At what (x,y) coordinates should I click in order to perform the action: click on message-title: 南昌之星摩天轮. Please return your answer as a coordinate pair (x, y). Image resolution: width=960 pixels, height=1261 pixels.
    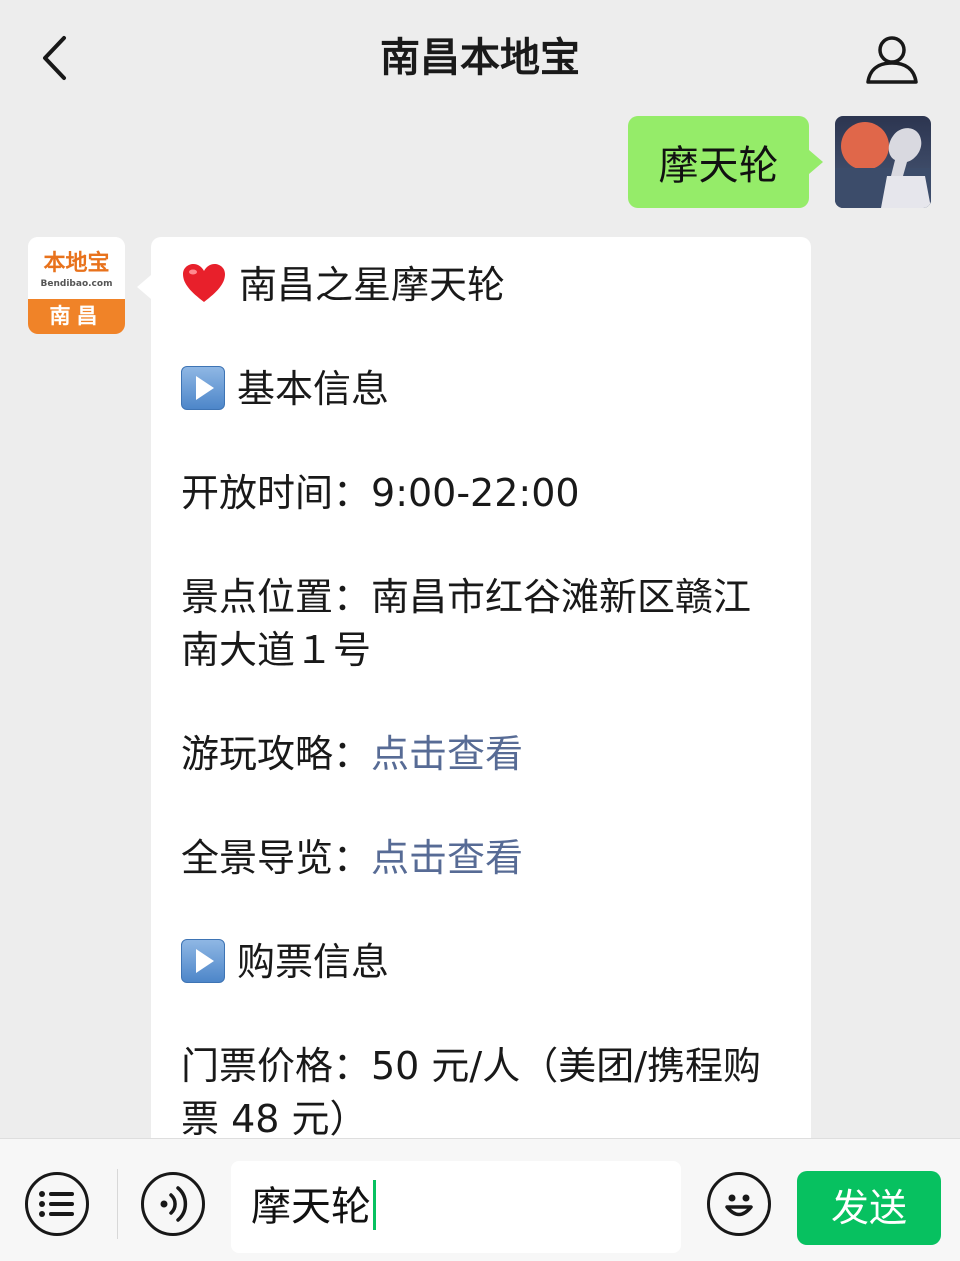
    Looking at the image, I should click on (372, 285).